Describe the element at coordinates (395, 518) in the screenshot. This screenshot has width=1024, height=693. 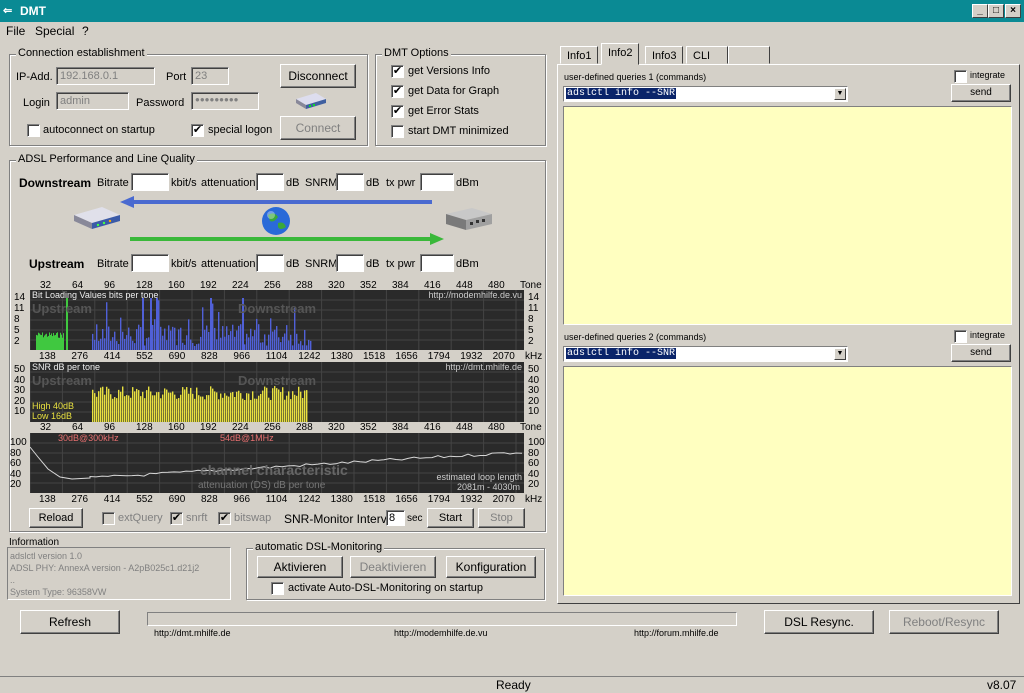
I see `snr-interval-field: 8` at that location.